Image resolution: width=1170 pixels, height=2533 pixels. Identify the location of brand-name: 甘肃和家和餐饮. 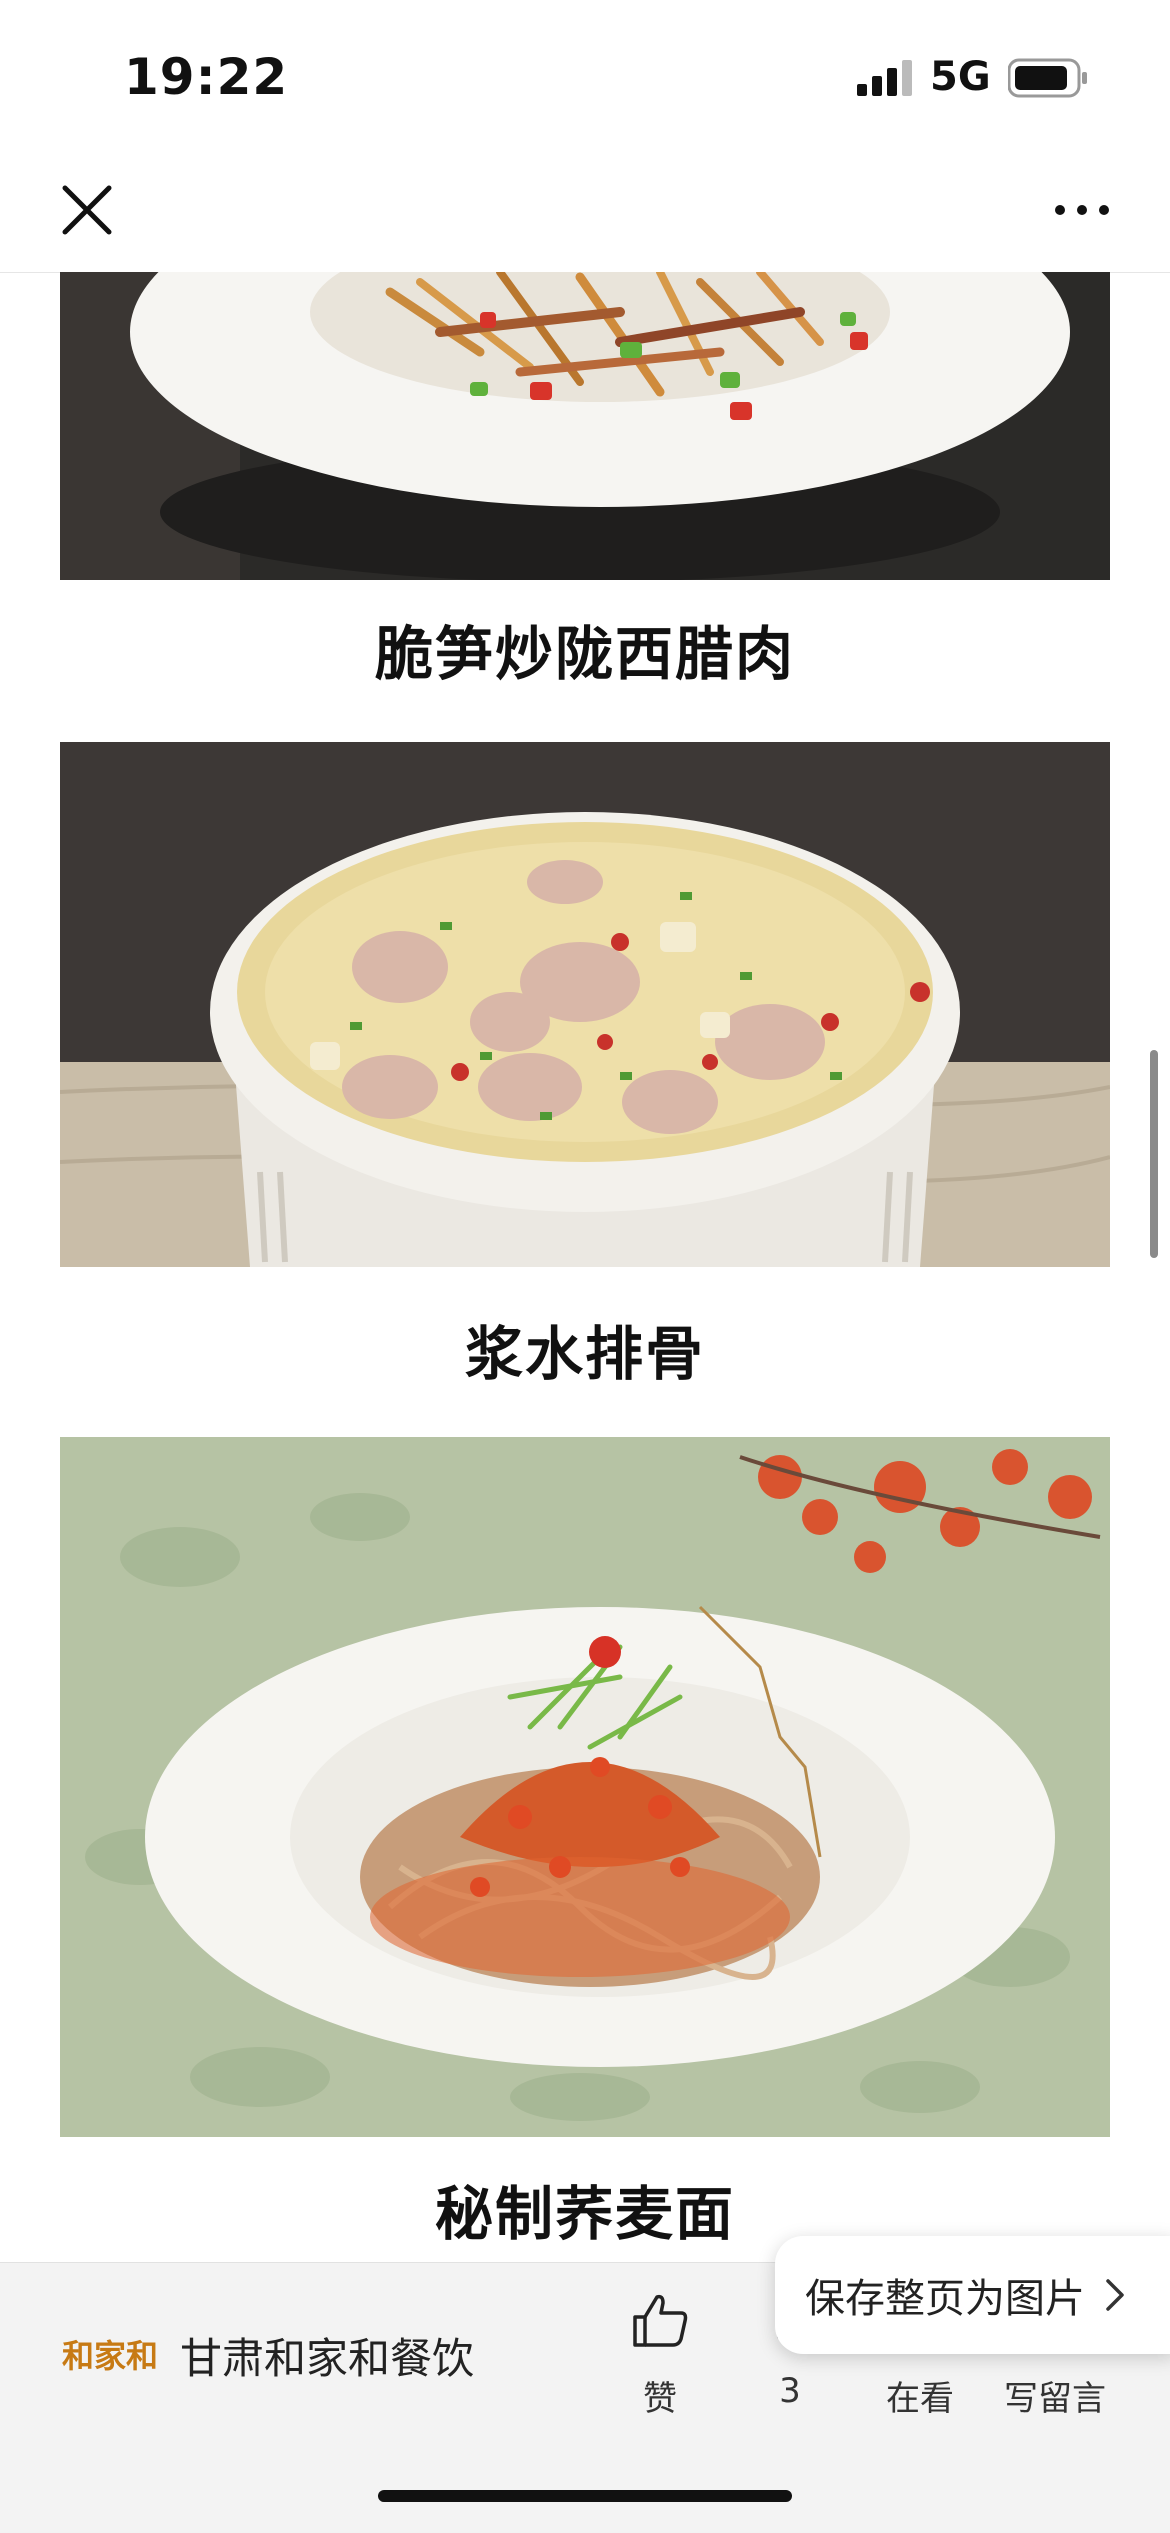
(327, 2355).